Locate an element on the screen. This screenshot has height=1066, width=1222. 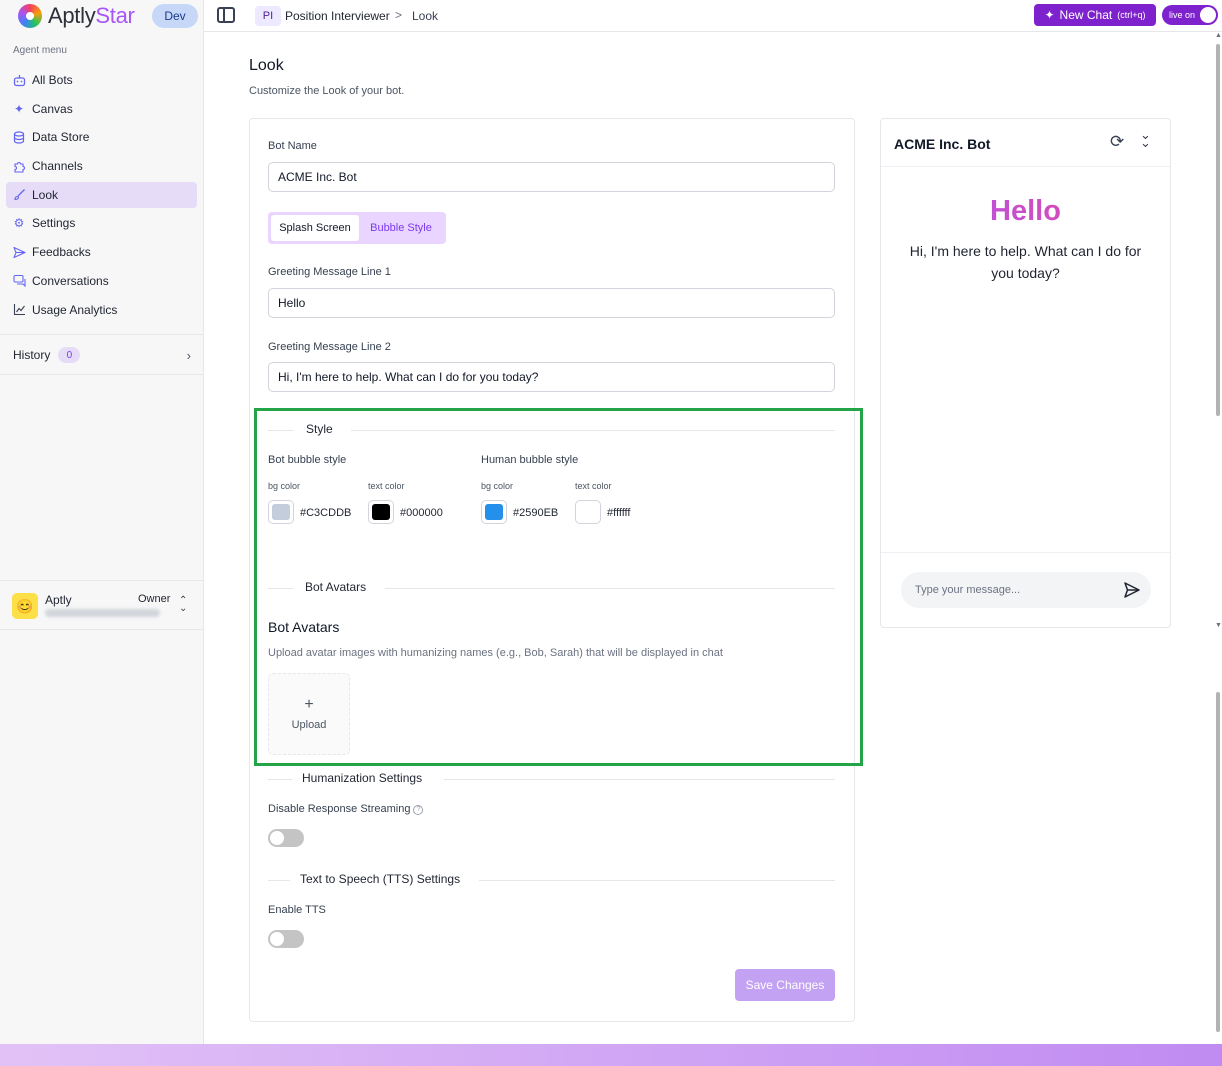
sidebar-item-label: Settings is located at coordinates (54, 223).